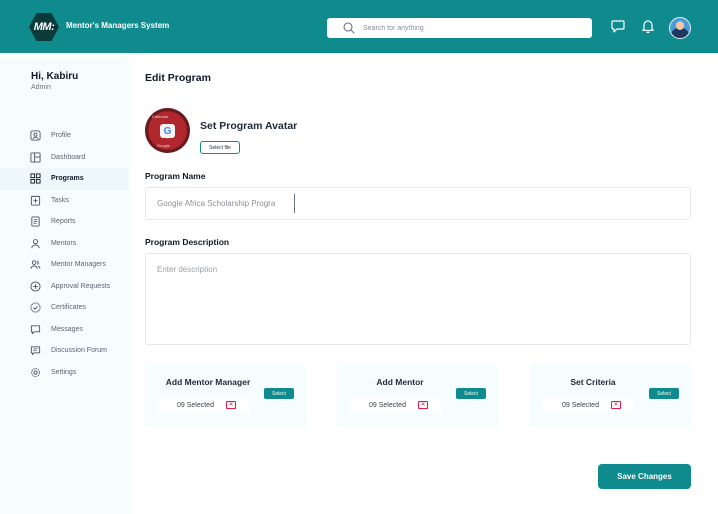 Image resolution: width=718 pixels, height=514 pixels. I want to click on set-criteria-card: Set Criteria 09 Selected ✕ Select, so click(610, 395).